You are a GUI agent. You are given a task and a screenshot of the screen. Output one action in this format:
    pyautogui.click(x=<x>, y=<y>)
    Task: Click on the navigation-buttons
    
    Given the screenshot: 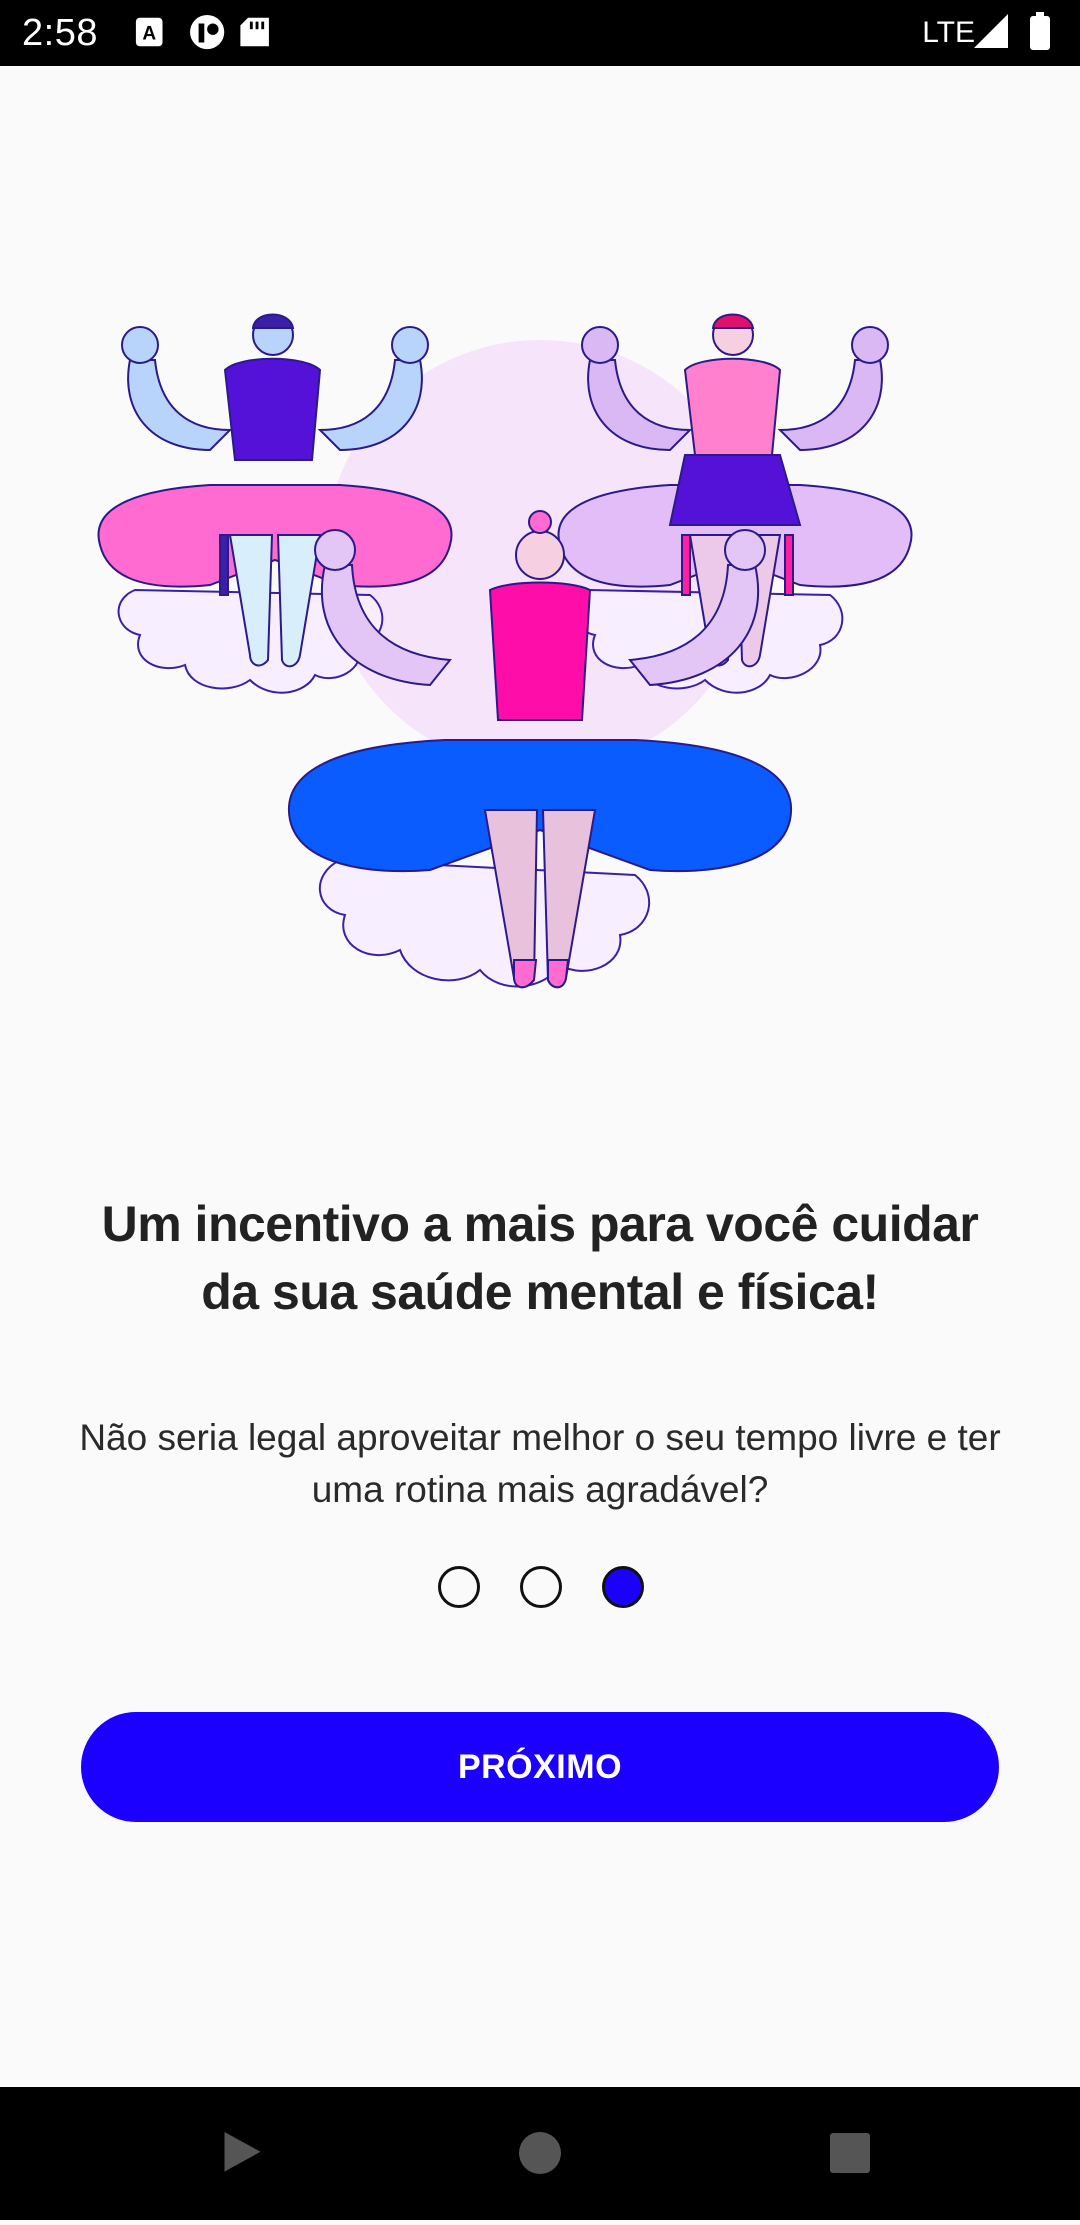 What is the action you would take?
    pyautogui.click(x=547, y=2153)
    